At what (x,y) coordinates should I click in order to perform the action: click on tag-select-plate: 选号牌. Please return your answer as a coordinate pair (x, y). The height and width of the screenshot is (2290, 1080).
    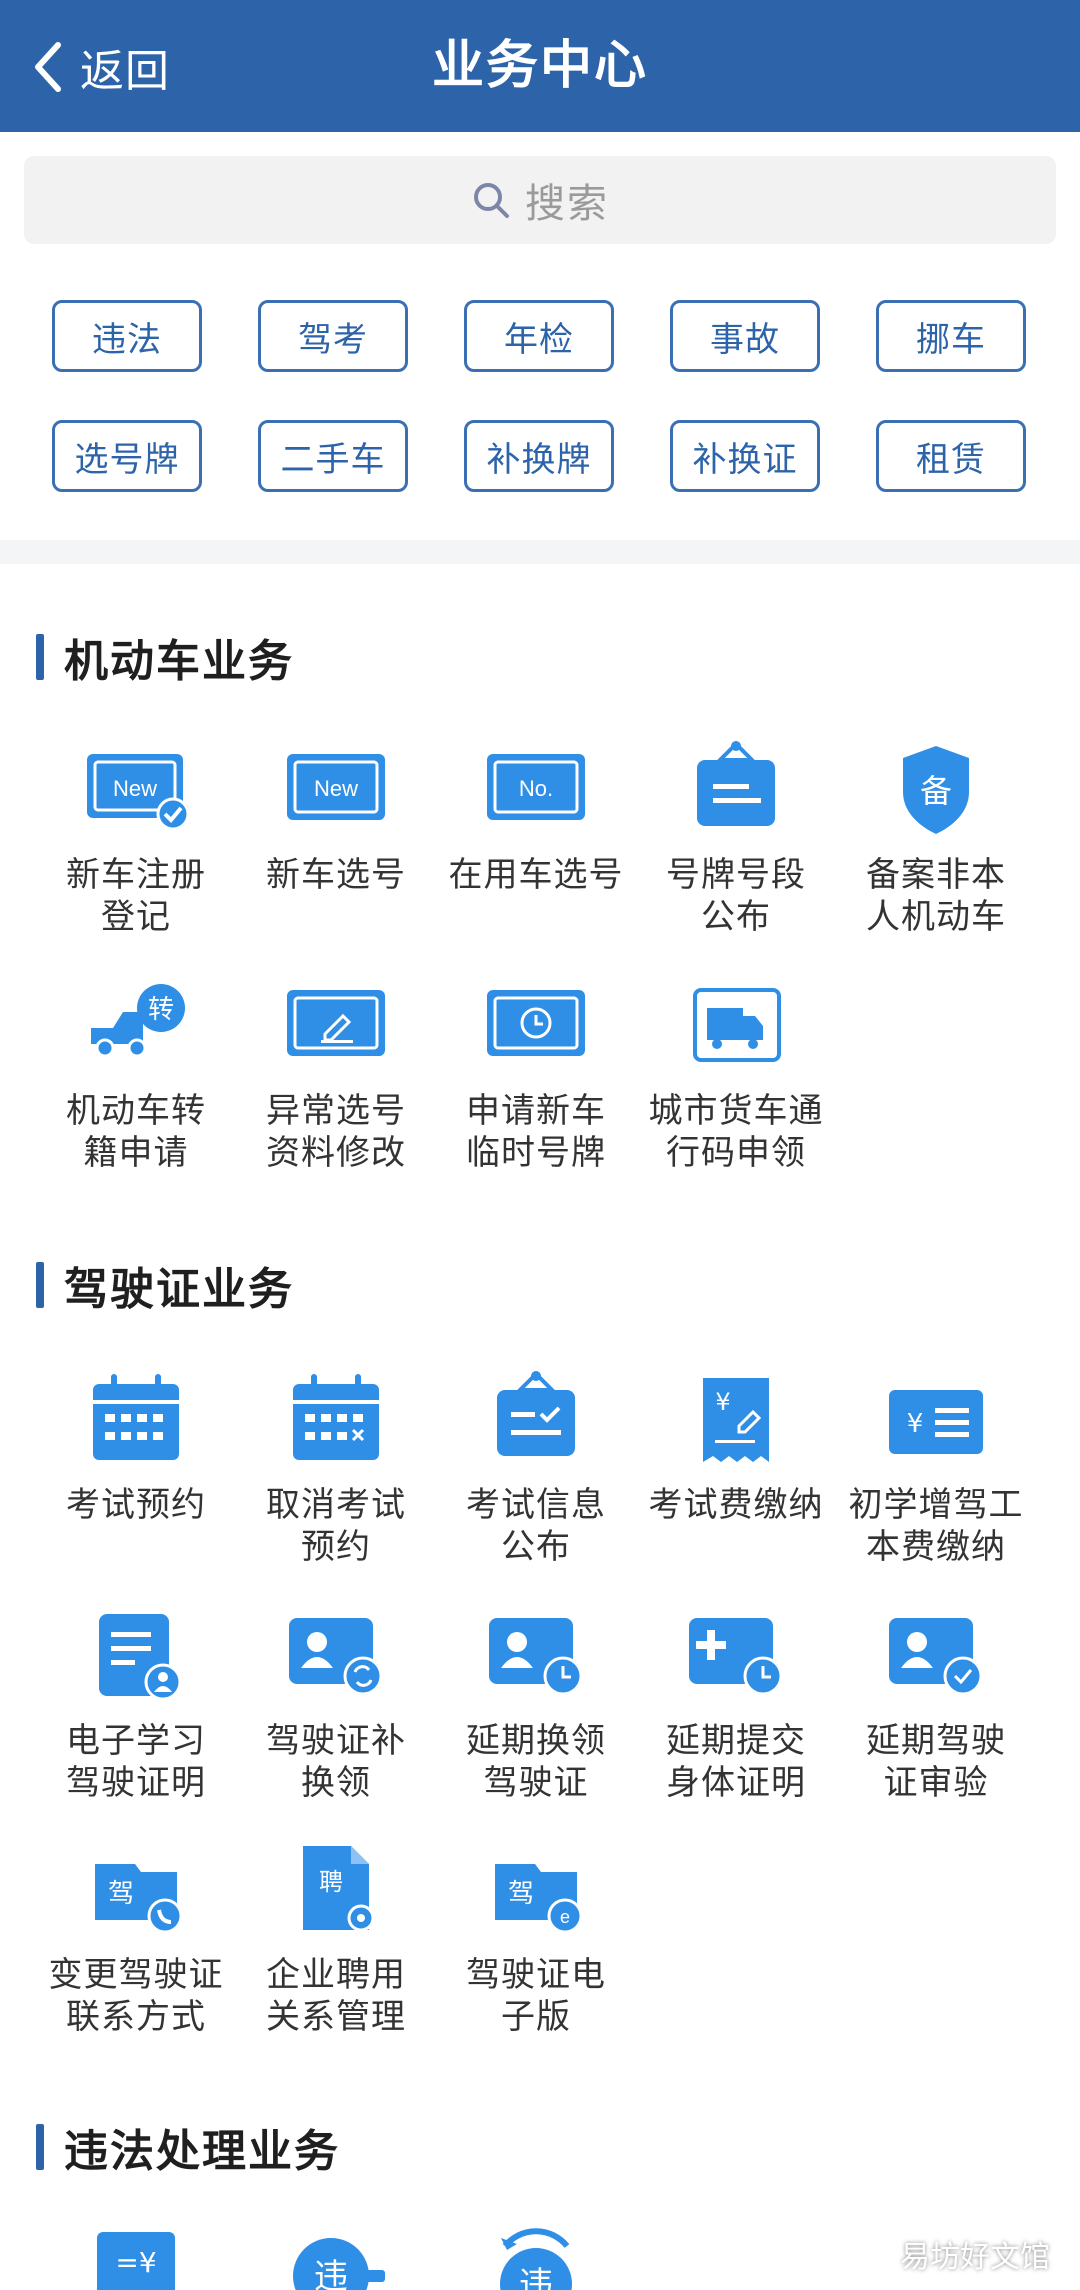
    Looking at the image, I should click on (127, 456).